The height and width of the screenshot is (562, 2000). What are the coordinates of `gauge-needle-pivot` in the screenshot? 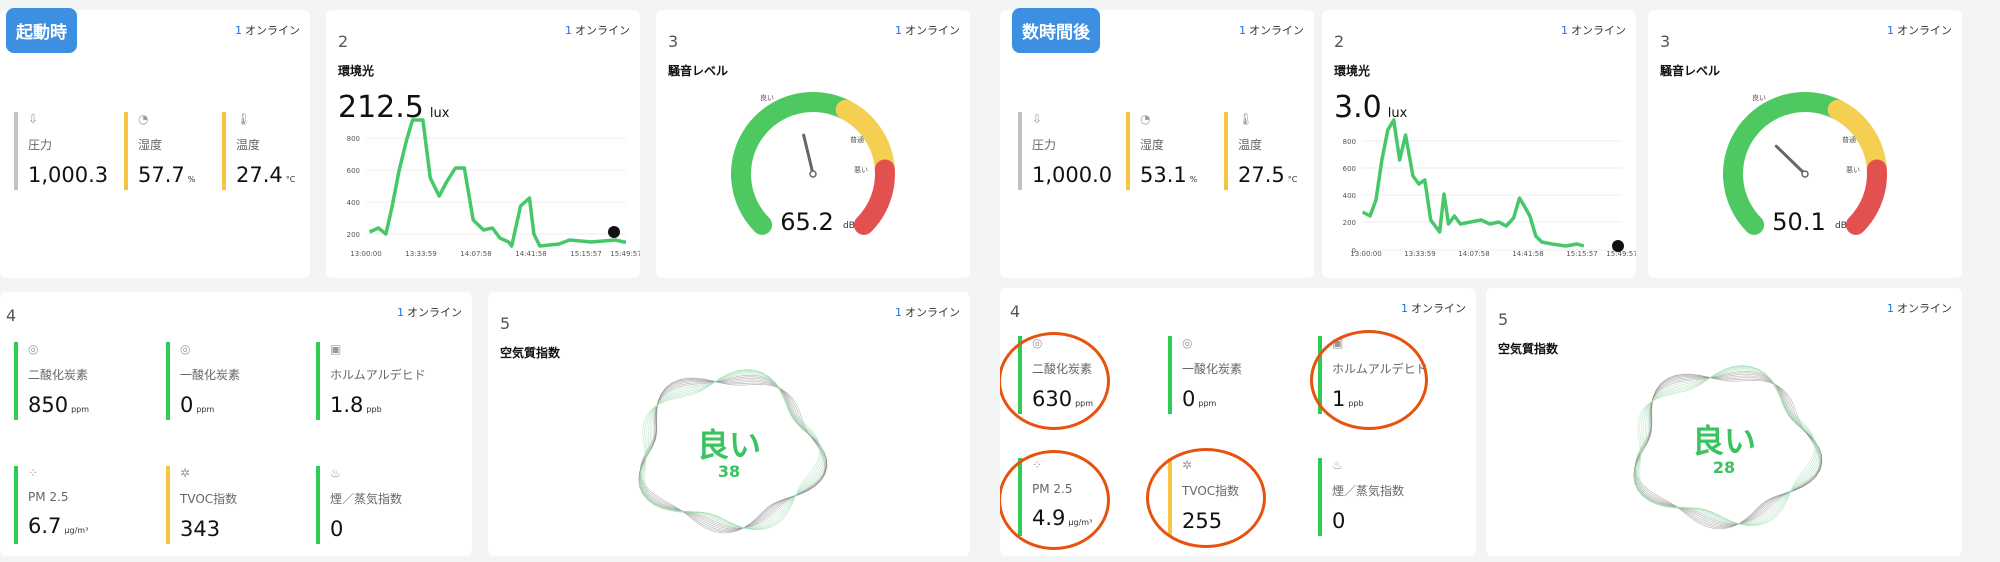 It's located at (813, 174).